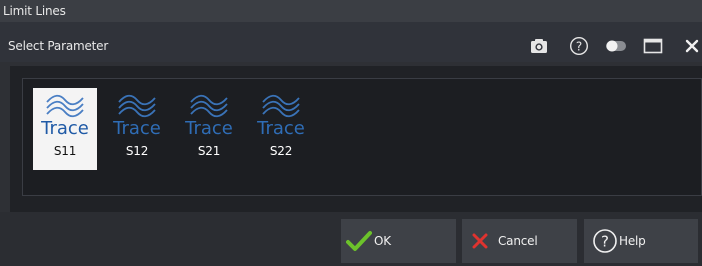  What do you see at coordinates (281, 151) in the screenshot?
I see `parameter-label: S22` at bounding box center [281, 151].